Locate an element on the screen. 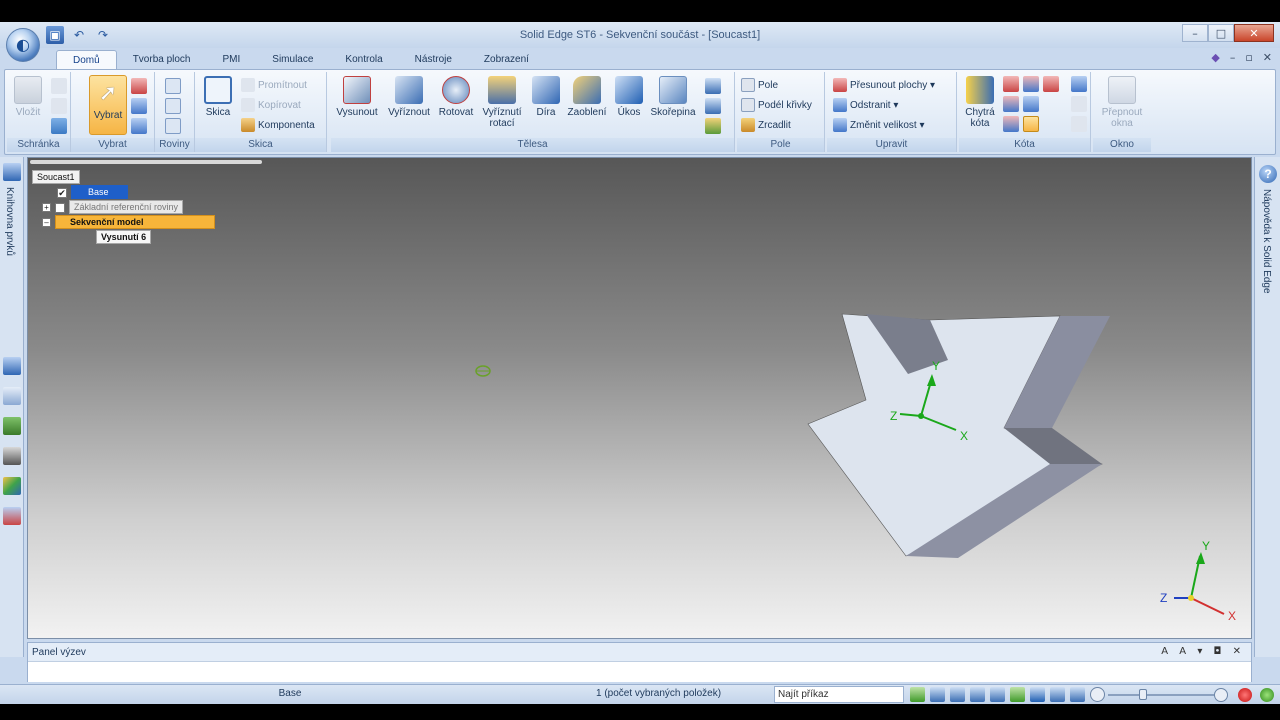 This screenshot has height=720, width=1280. prompt-panel-controls: A A ▾ ◘ ✕ is located at coordinates (1203, 651).